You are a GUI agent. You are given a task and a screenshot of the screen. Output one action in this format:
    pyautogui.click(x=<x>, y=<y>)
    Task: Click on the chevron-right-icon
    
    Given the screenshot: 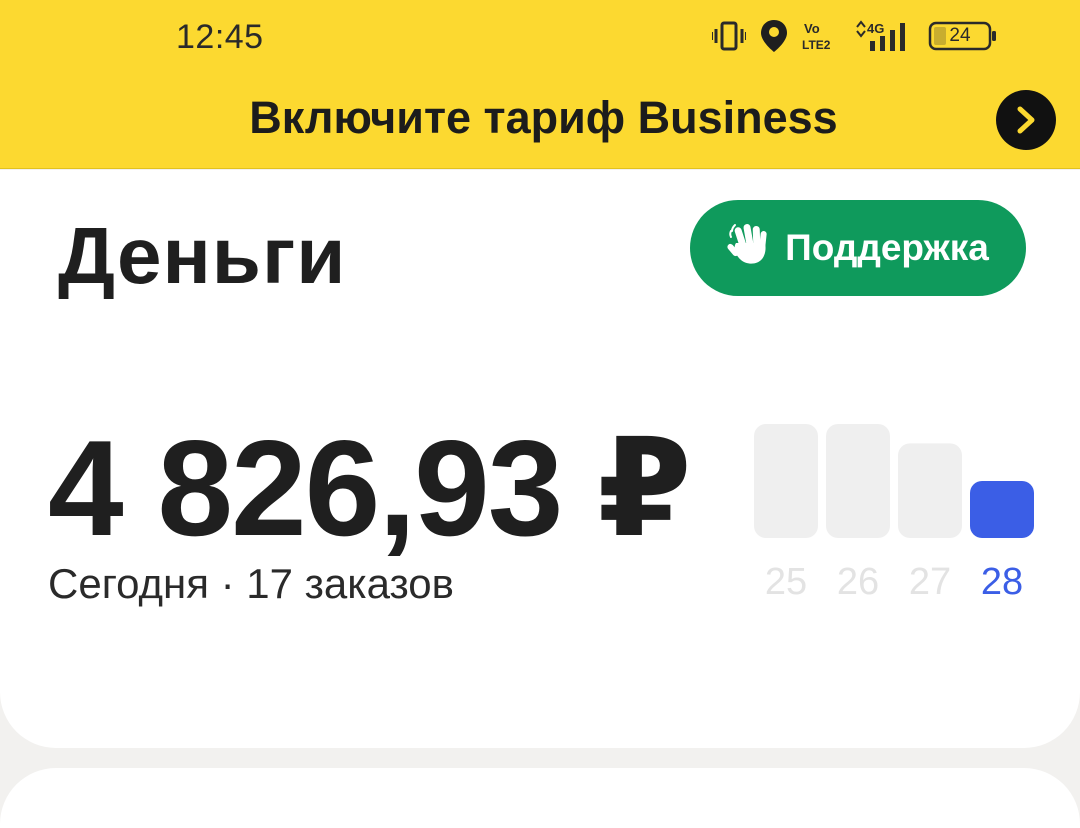 What is the action you would take?
    pyautogui.click(x=1026, y=120)
    